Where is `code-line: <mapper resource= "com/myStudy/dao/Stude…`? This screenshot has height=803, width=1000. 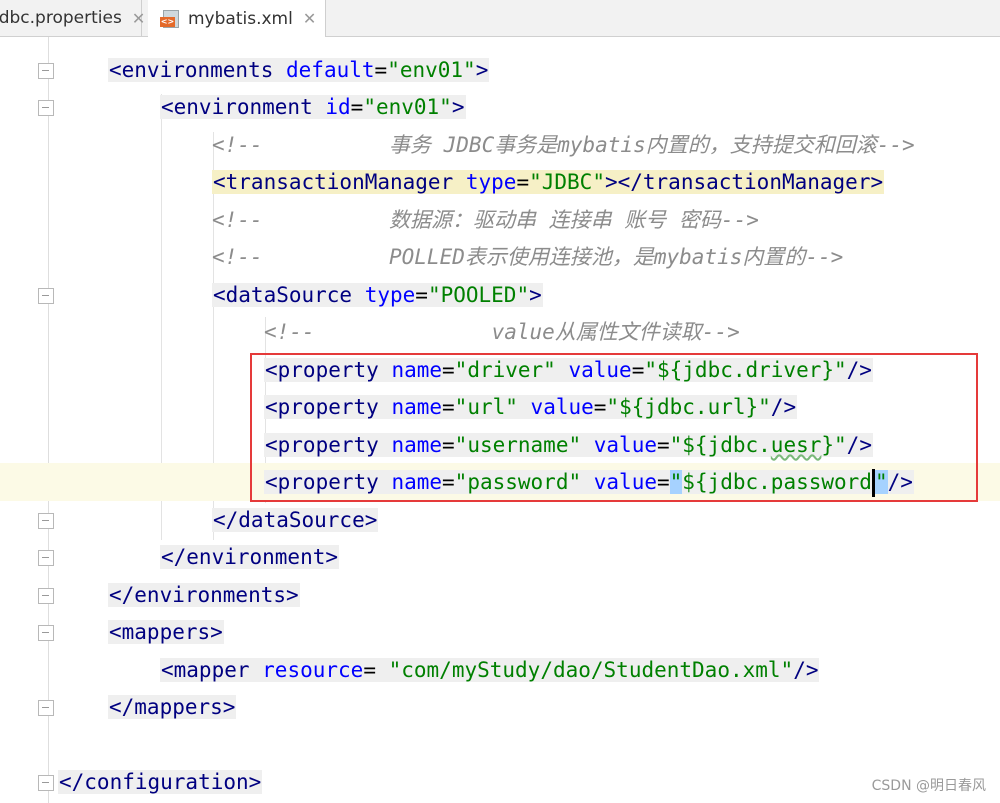 code-line: <mapper resource= "com/myStudy/dao/Stude… is located at coordinates (500, 670).